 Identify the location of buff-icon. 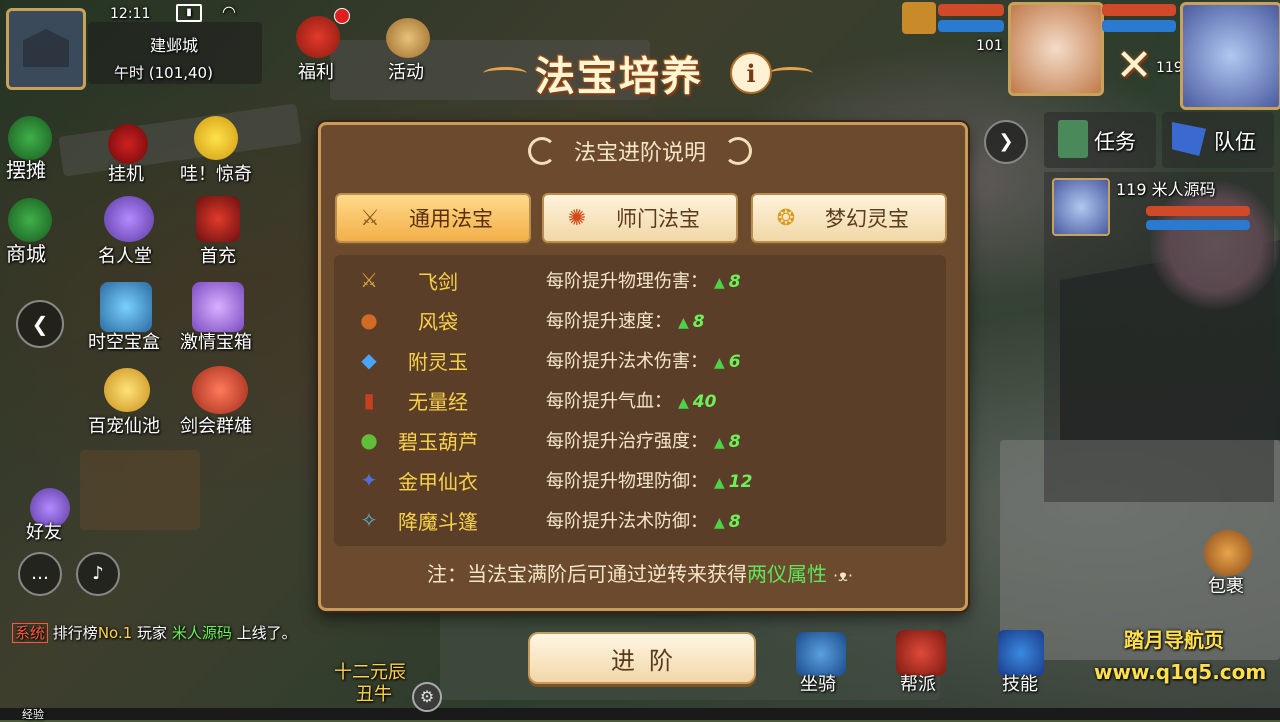
(919, 18).